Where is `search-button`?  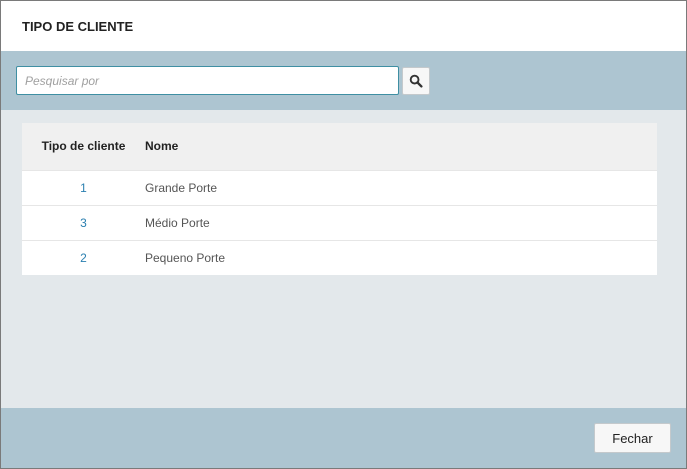 search-button is located at coordinates (416, 81).